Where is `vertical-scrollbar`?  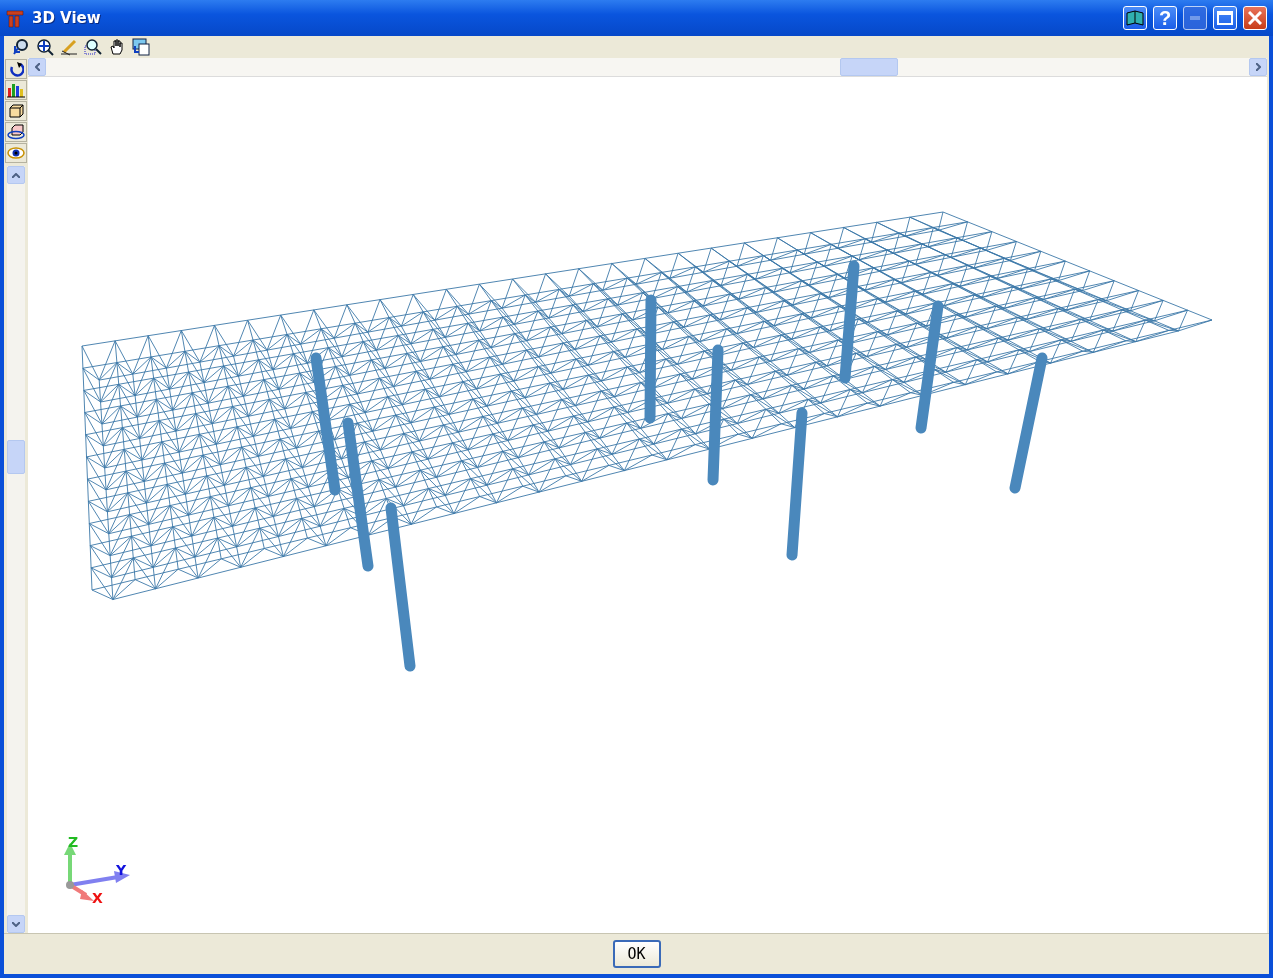 vertical-scrollbar is located at coordinates (16, 549).